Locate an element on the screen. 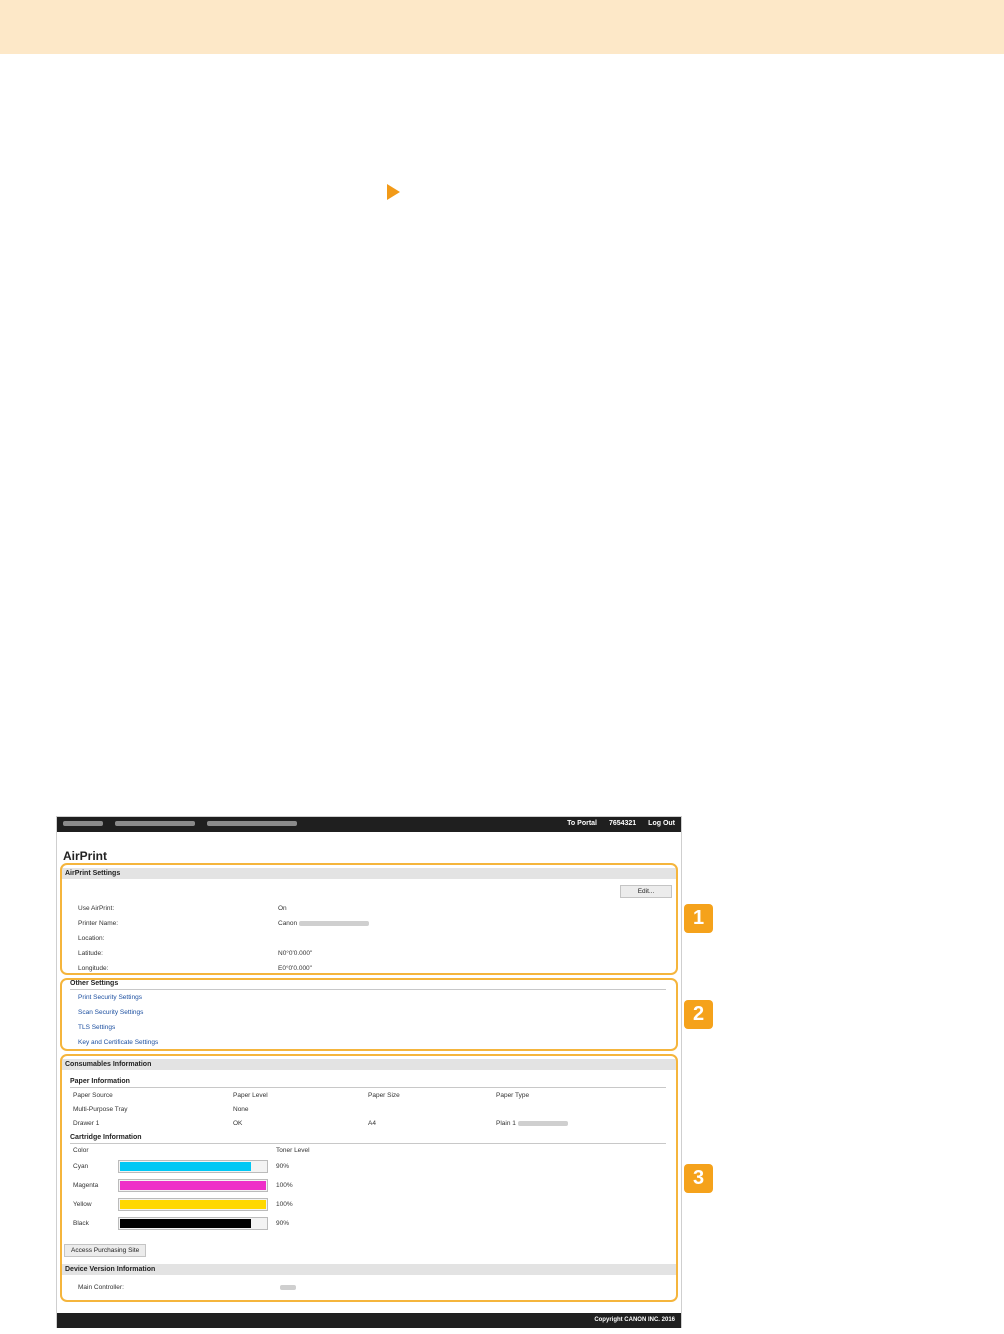  callout-badge-2: 2 is located at coordinates (698, 1014).